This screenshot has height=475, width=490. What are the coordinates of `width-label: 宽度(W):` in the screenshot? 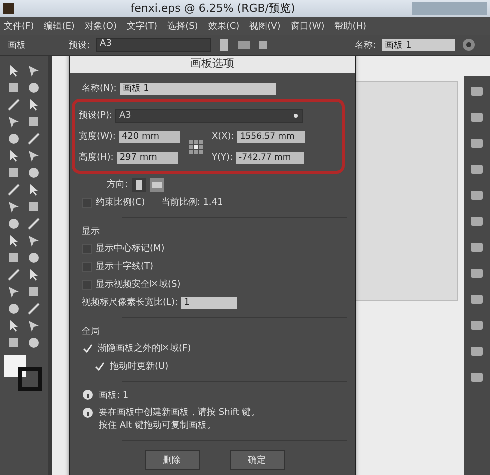 It's located at (97, 136).